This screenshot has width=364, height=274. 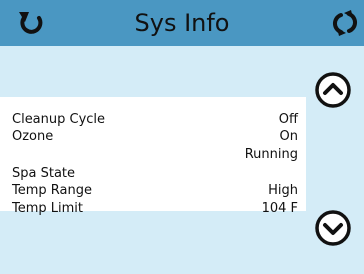 I want to click on scroll-down-button, so click(x=333, y=228).